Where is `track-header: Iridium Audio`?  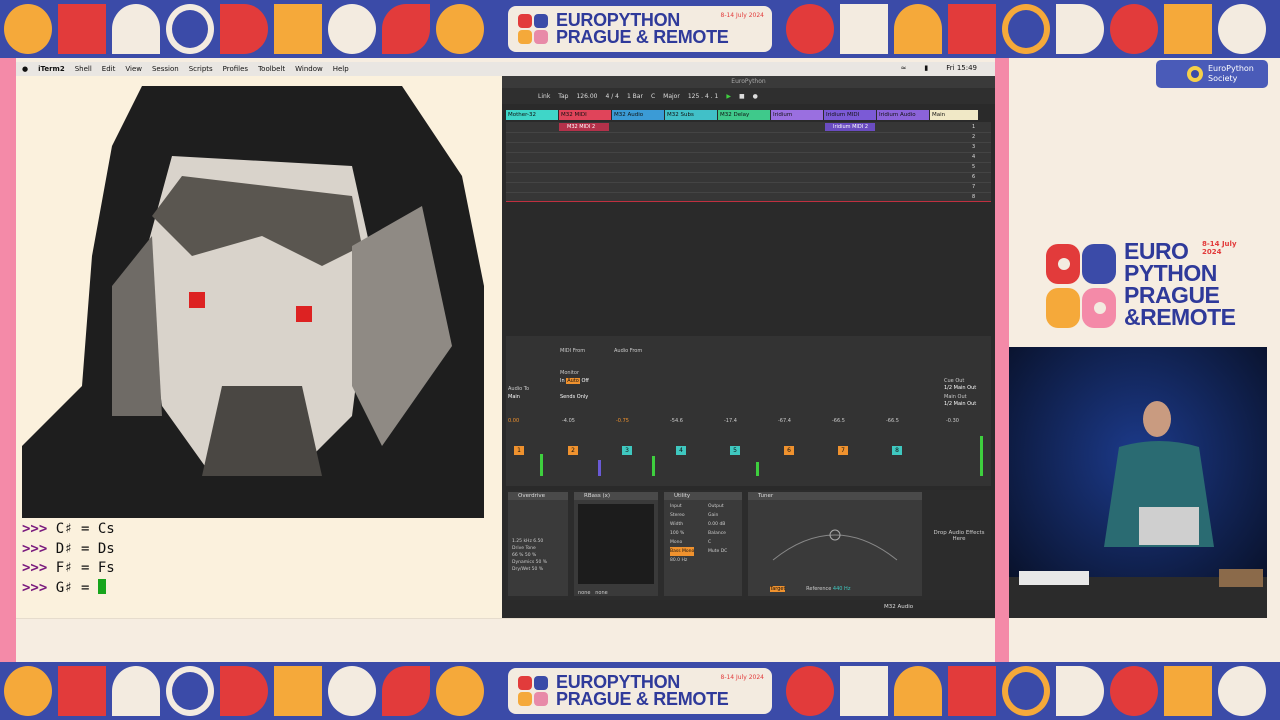 track-header: Iridium Audio is located at coordinates (903, 115).